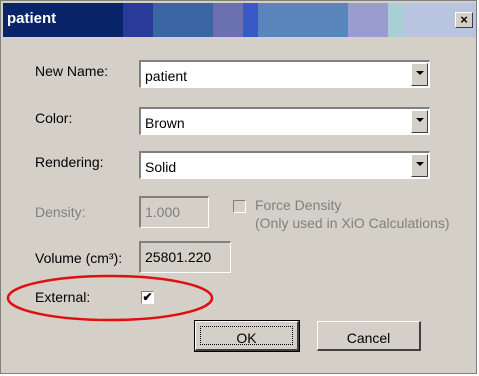  I want to click on highlight-ellipse, so click(110, 298).